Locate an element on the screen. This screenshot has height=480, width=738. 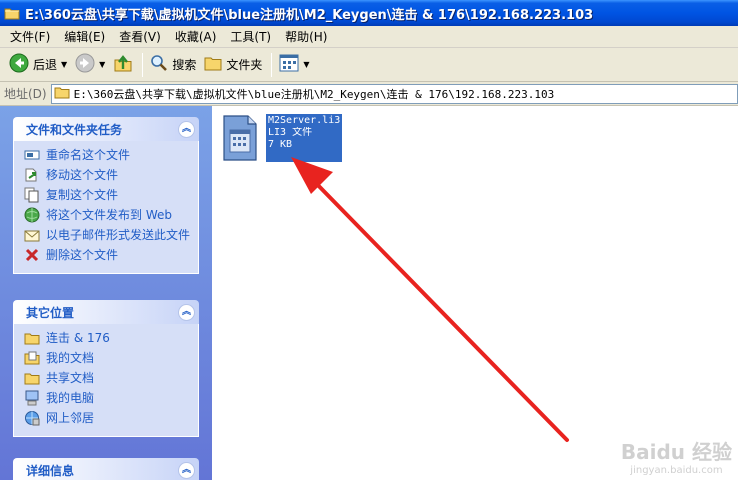
back-arrow-icon is located at coordinates (19, 64).